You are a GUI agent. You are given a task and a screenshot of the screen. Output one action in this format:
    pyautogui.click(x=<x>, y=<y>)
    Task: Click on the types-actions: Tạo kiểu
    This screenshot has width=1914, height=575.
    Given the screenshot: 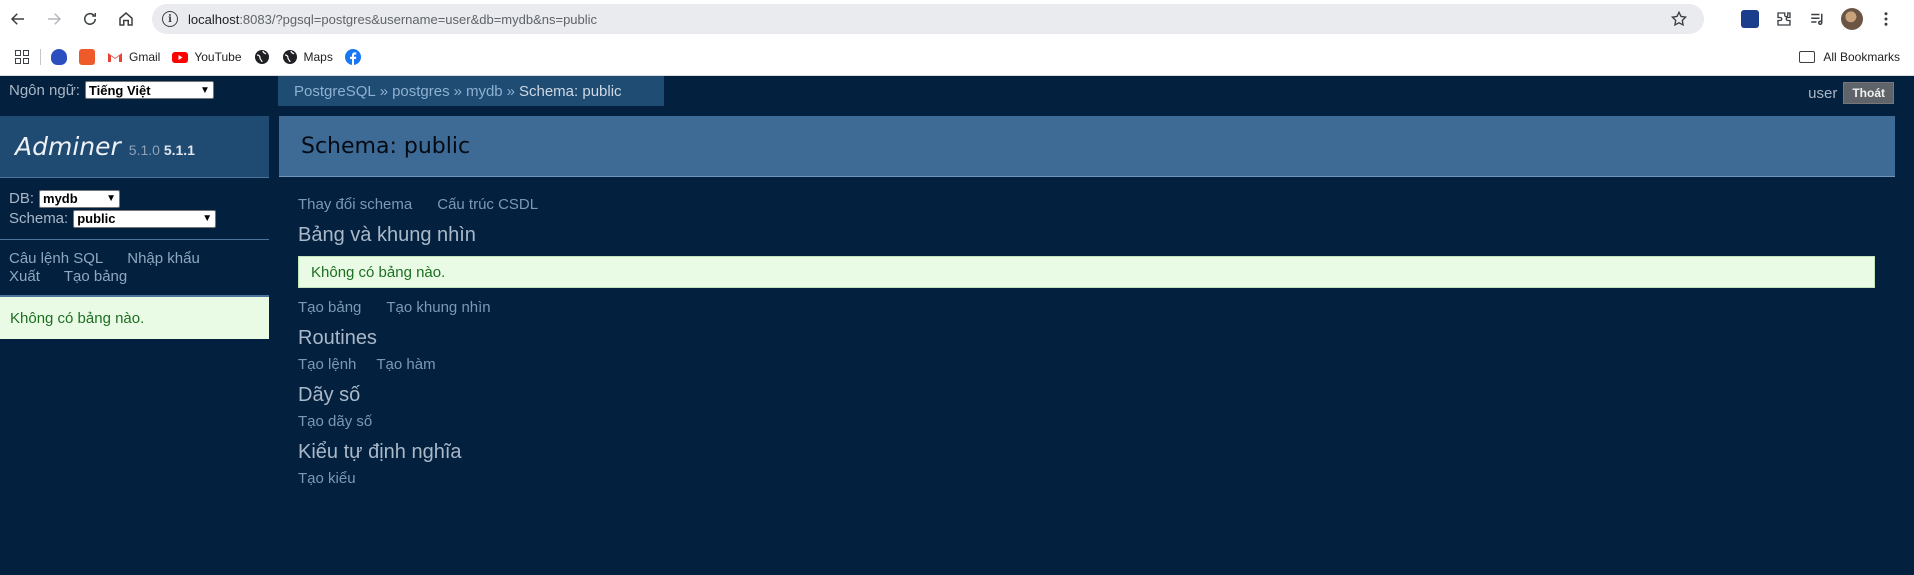 What is the action you would take?
    pyautogui.click(x=1096, y=478)
    